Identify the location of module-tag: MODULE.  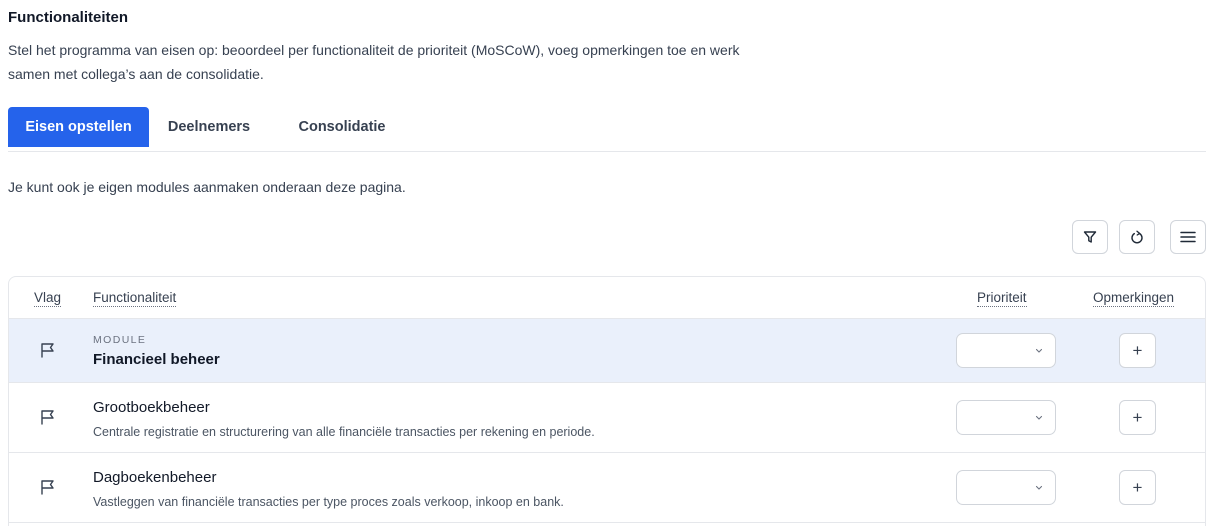
(120, 340).